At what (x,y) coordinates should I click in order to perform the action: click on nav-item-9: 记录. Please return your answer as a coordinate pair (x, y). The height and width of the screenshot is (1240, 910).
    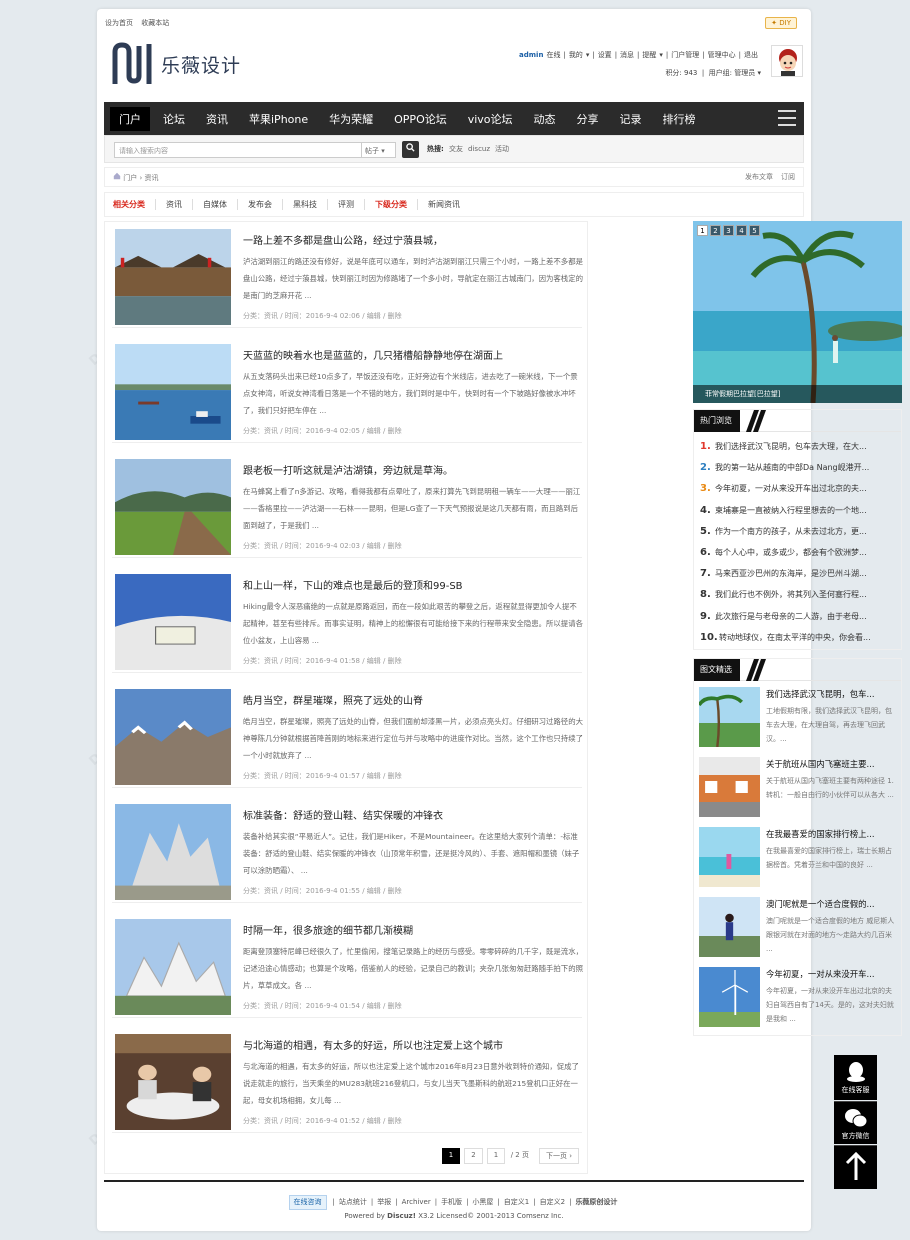
    Looking at the image, I should click on (631, 119).